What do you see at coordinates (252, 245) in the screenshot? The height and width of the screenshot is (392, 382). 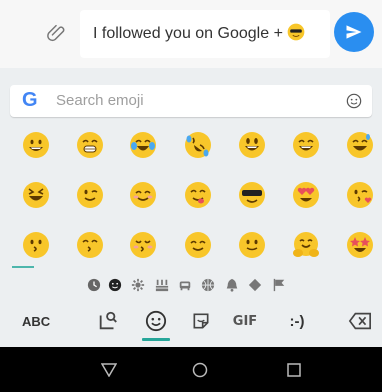 I see `slightly-smiling-face-icon` at bounding box center [252, 245].